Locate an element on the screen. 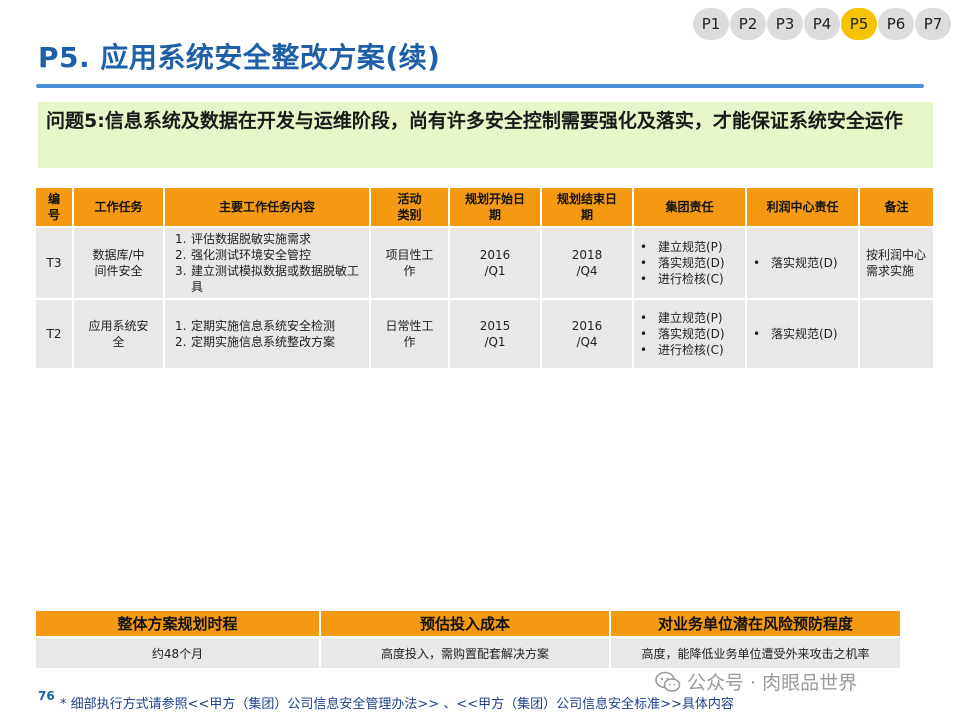 Image resolution: width=960 pixels, height=720 pixels. wechat-icon is located at coordinates (668, 682).